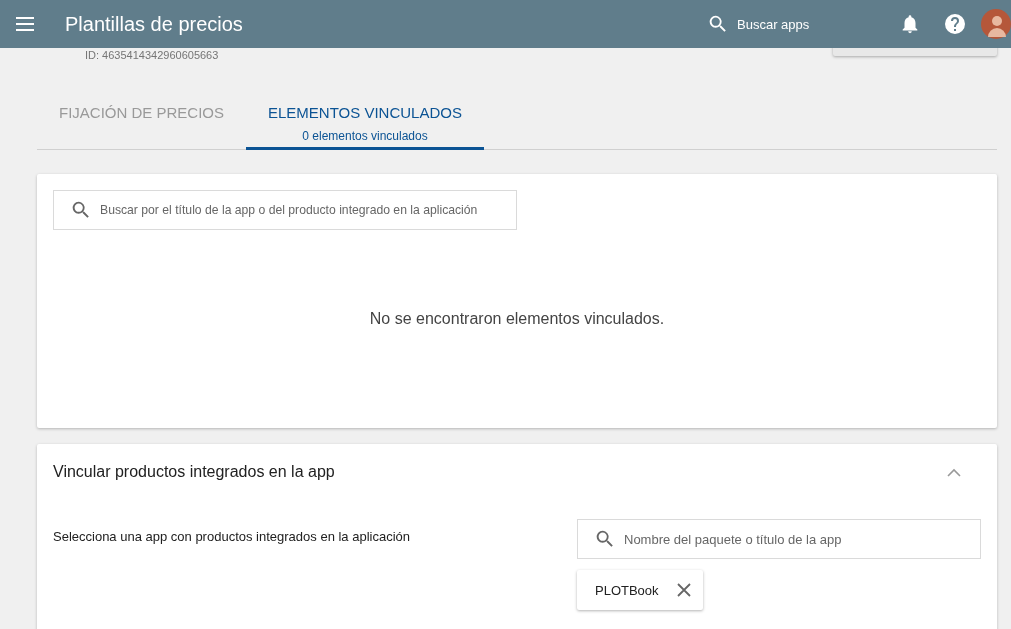  Describe the element at coordinates (802, 24) in the screenshot. I see `search-field: Buscar apps` at that location.